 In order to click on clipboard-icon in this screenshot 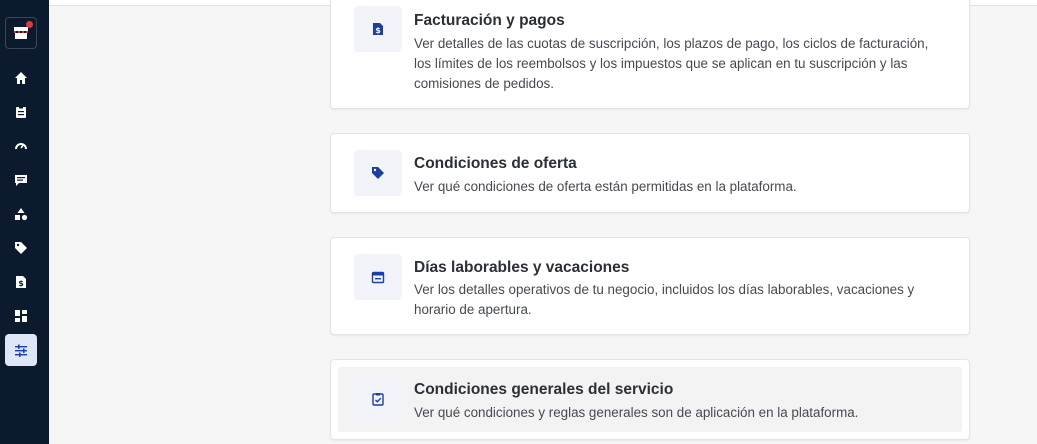, I will do `click(21, 112)`.